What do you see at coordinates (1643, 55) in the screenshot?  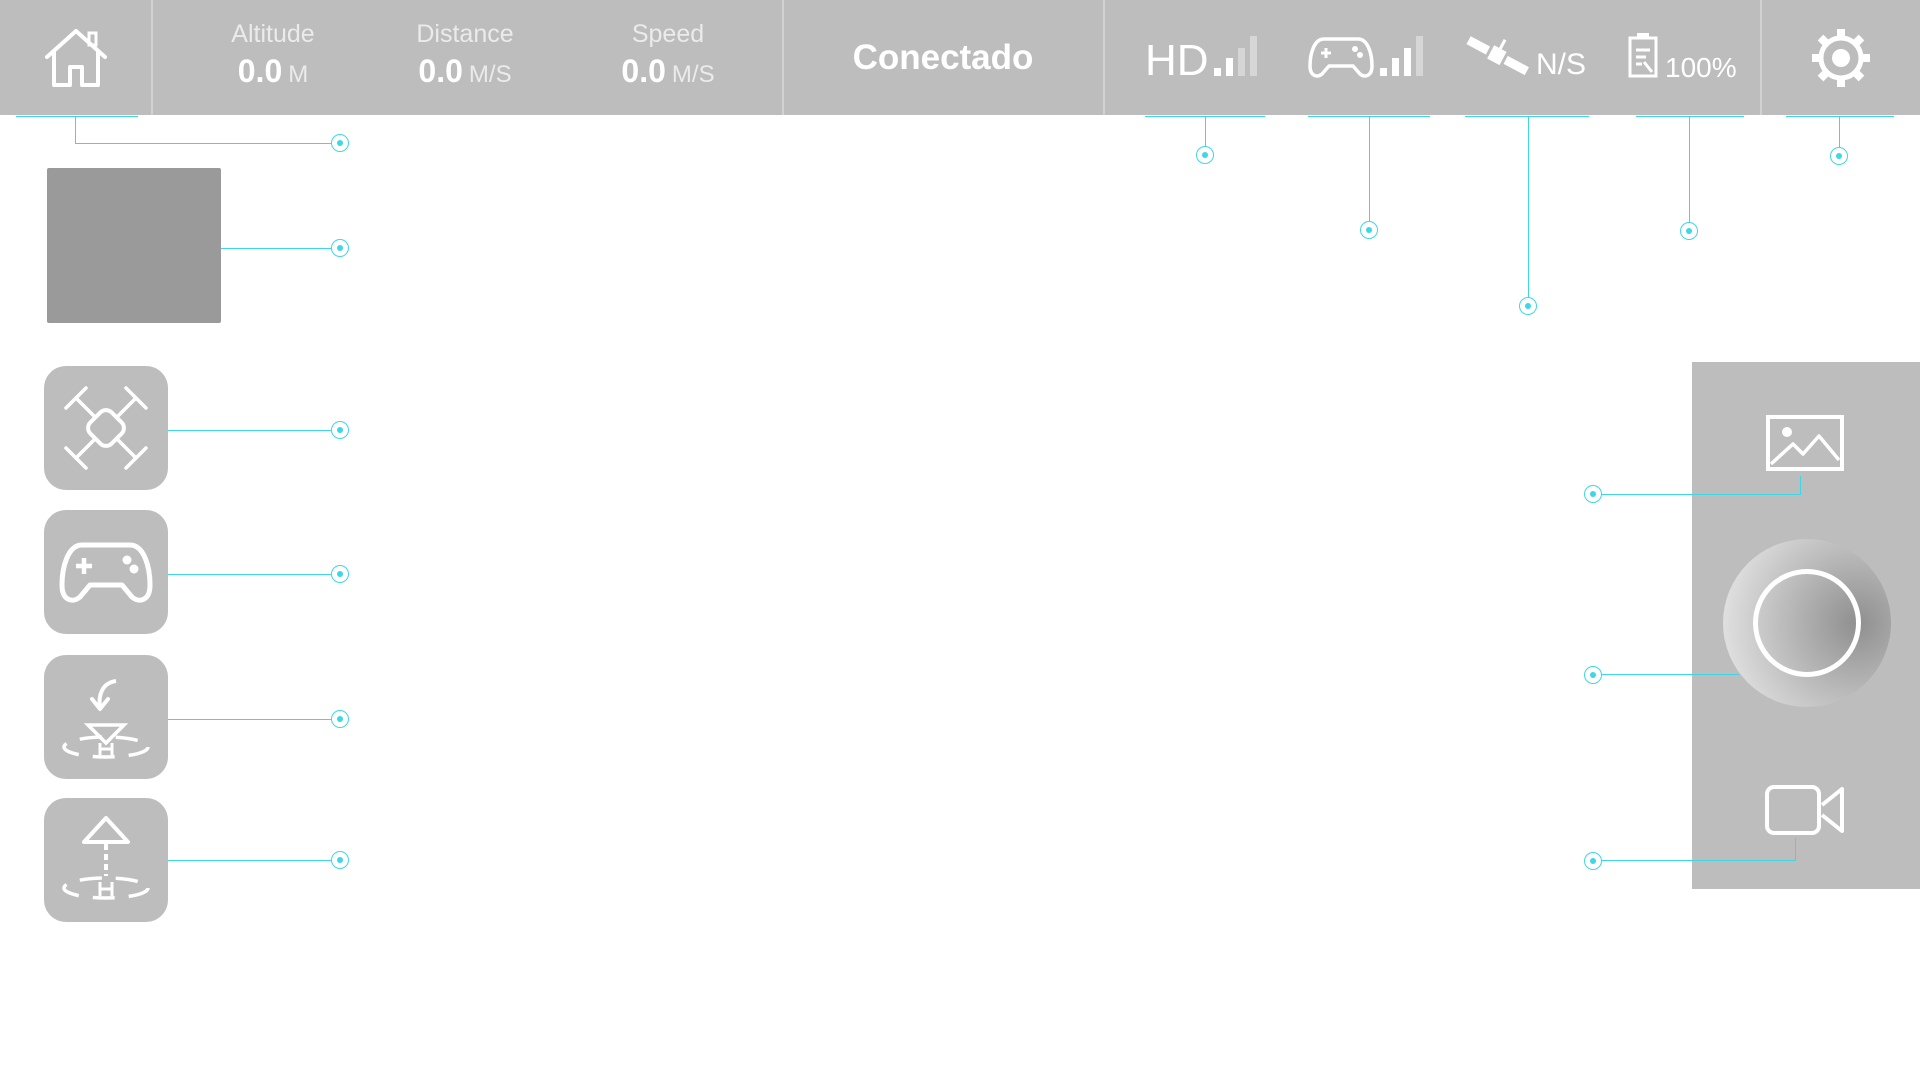 I see `battery-icon` at bounding box center [1643, 55].